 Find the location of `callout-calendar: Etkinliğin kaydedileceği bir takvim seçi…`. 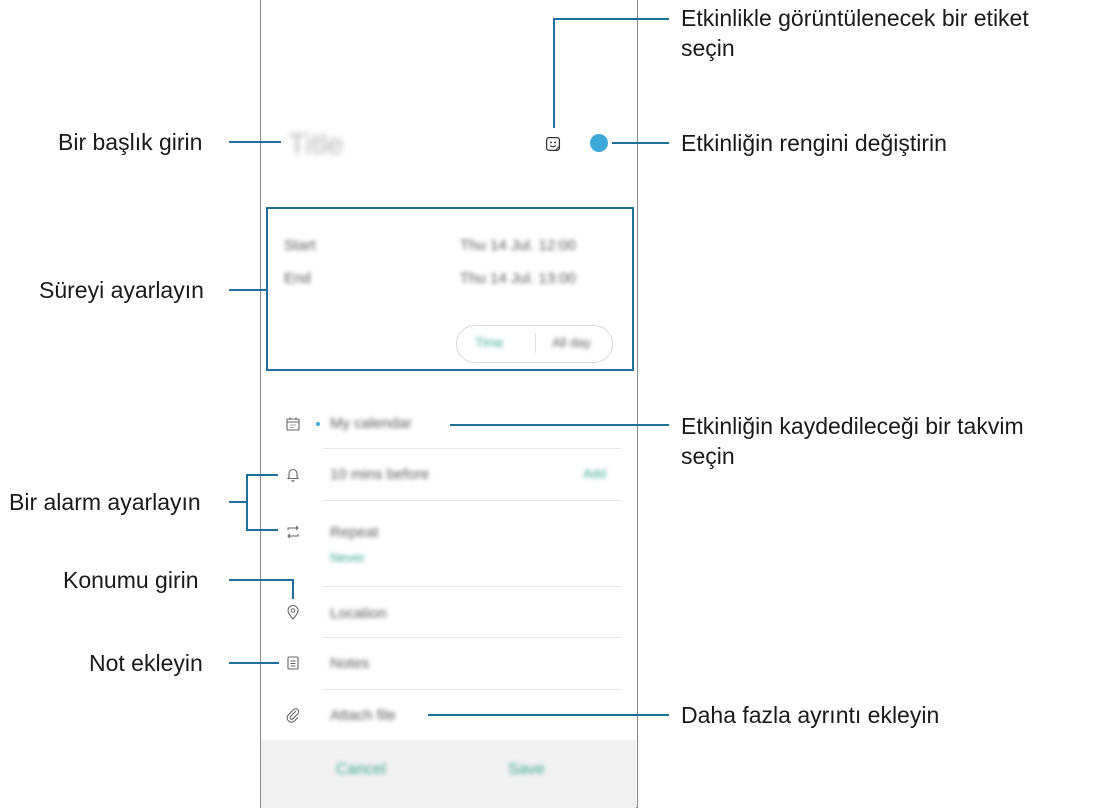

callout-calendar: Etkinliğin kaydedileceği bir takvim seçi… is located at coordinates (852, 441).